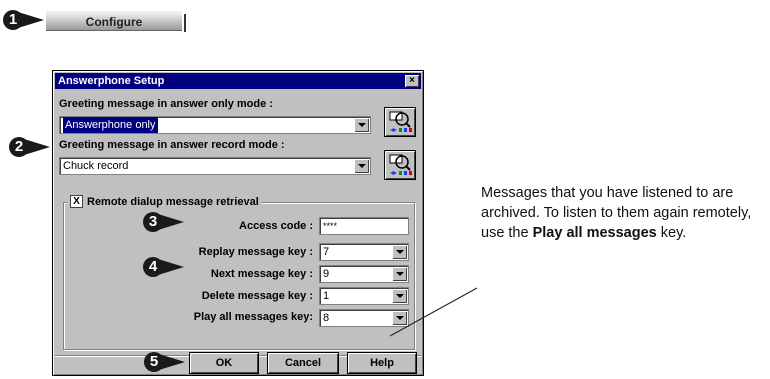 The image size is (770, 379). What do you see at coordinates (594, 233) in the screenshot?
I see `note-bold: Play all messages` at bounding box center [594, 233].